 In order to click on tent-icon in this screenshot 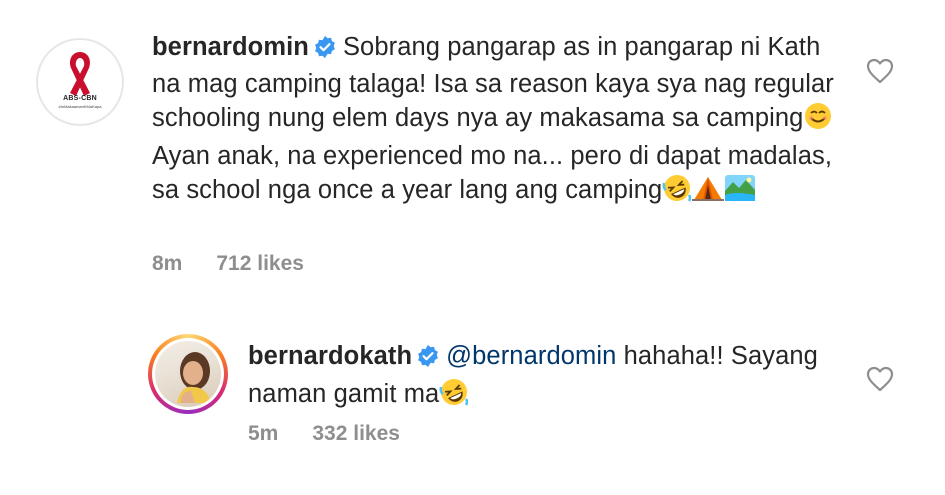, I will do `click(708, 192)`.